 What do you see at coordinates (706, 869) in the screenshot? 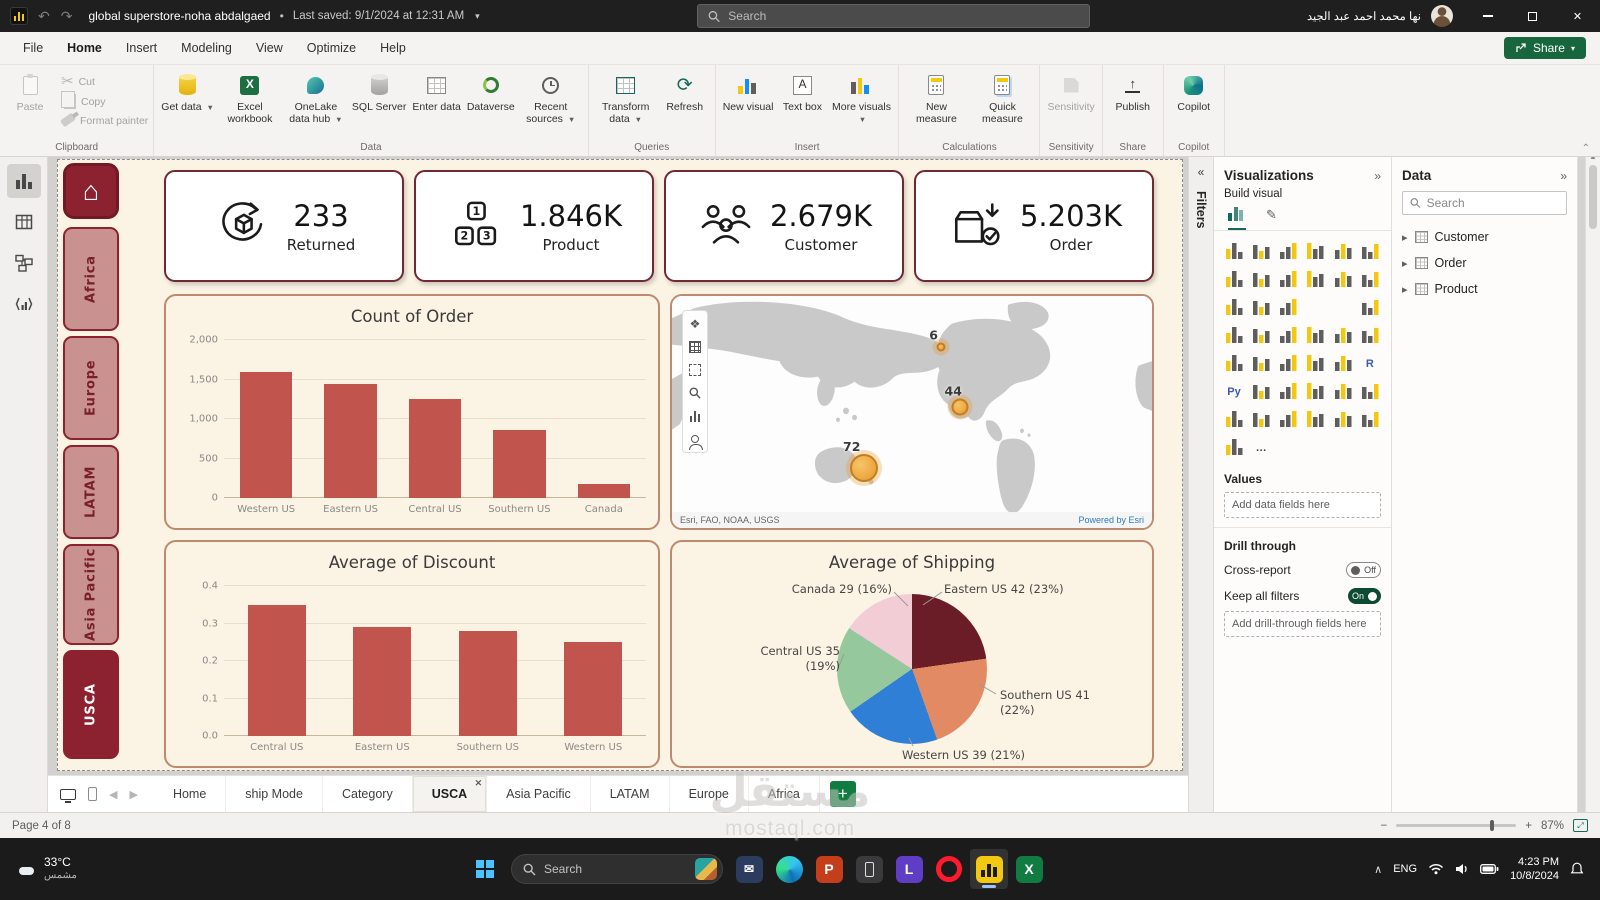
I see `search-highlight-image` at bounding box center [706, 869].